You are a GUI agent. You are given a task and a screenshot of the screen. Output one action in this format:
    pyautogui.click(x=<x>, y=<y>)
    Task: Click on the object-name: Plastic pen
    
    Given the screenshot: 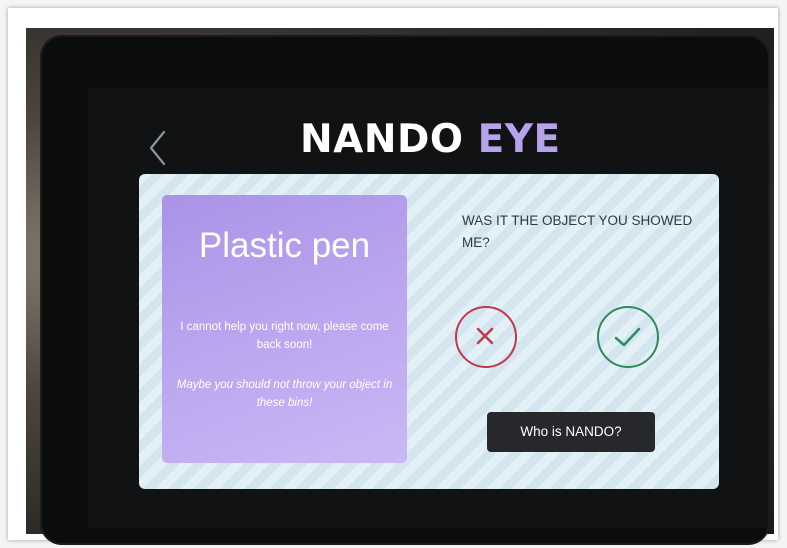 What is the action you would take?
    pyautogui.click(x=284, y=245)
    